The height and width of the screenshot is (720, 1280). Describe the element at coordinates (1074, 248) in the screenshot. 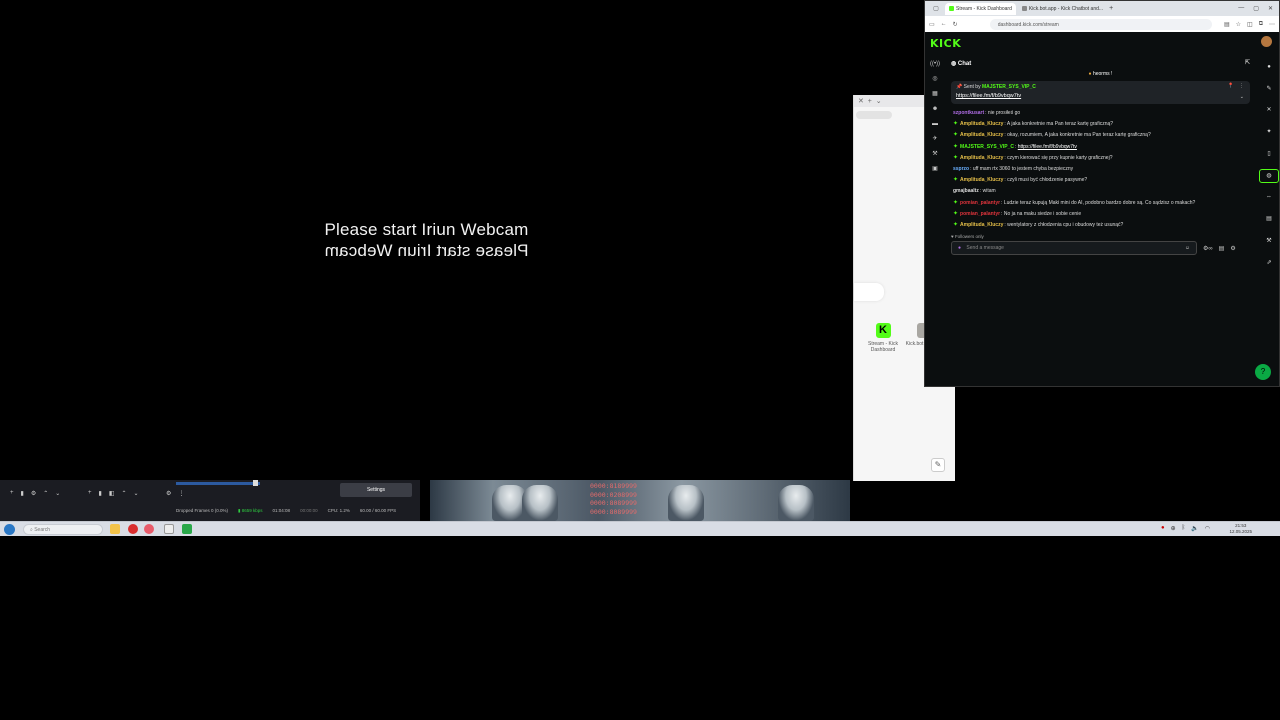

I see `chat-input: ● Send a message ☺` at that location.